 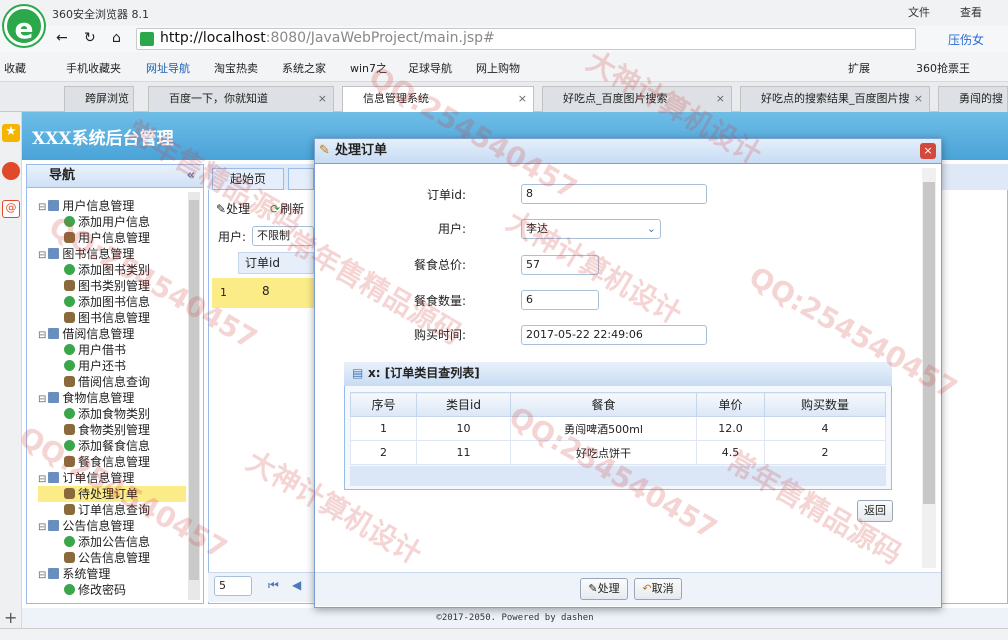 What do you see at coordinates (86, 574) in the screenshot?
I see `nav-label: 系统管理` at bounding box center [86, 574].